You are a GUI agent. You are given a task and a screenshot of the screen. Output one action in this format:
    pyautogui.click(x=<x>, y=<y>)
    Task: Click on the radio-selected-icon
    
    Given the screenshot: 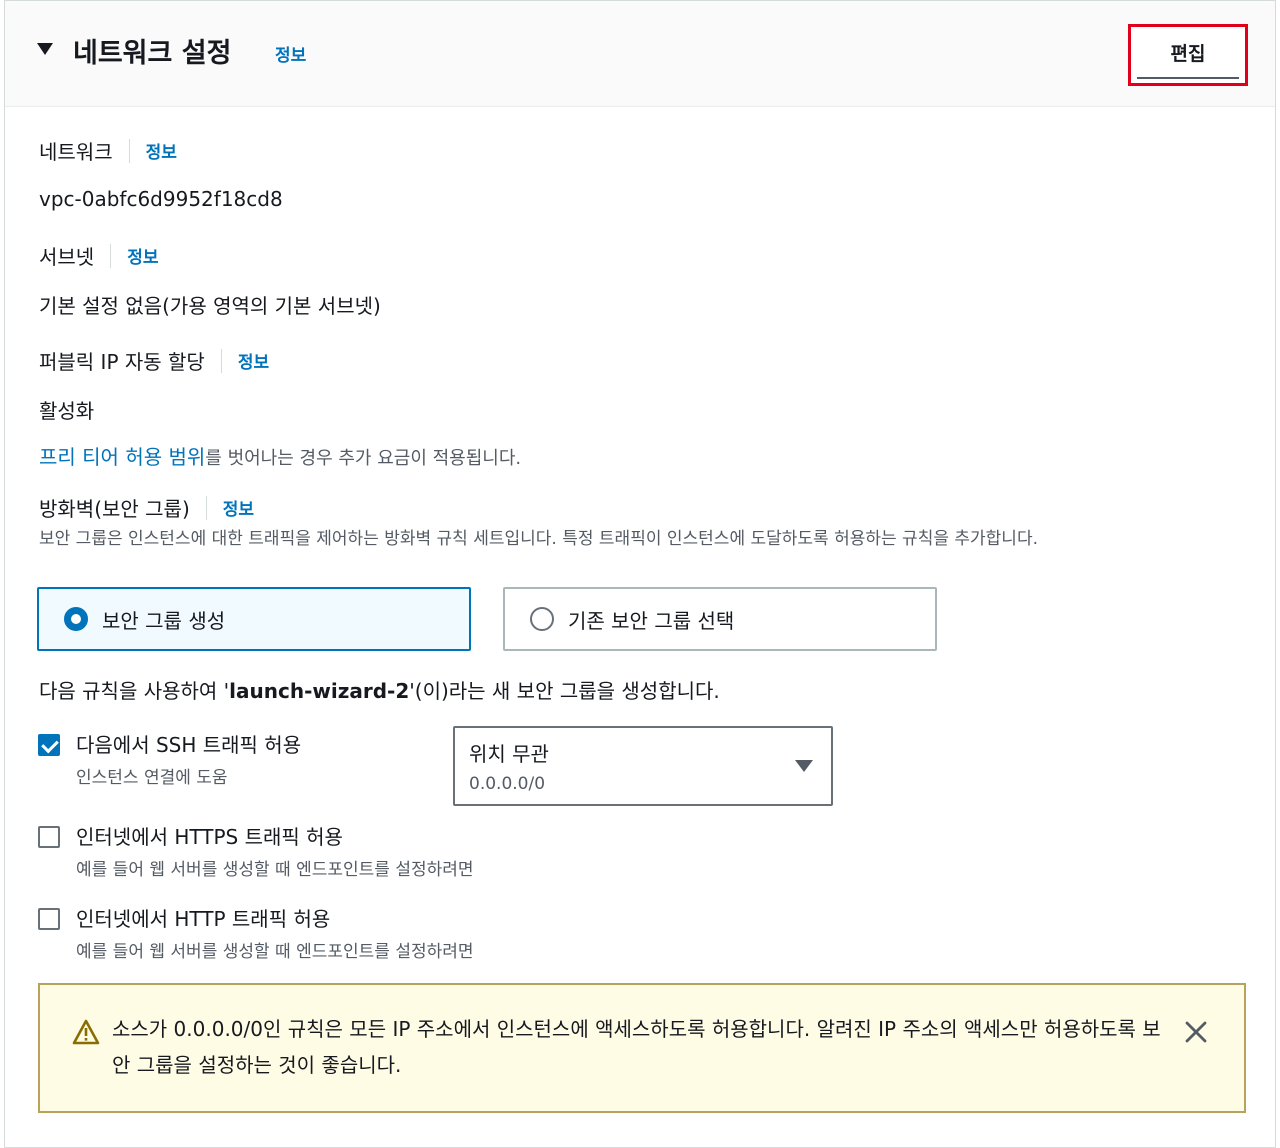 What is the action you would take?
    pyautogui.click(x=76, y=619)
    